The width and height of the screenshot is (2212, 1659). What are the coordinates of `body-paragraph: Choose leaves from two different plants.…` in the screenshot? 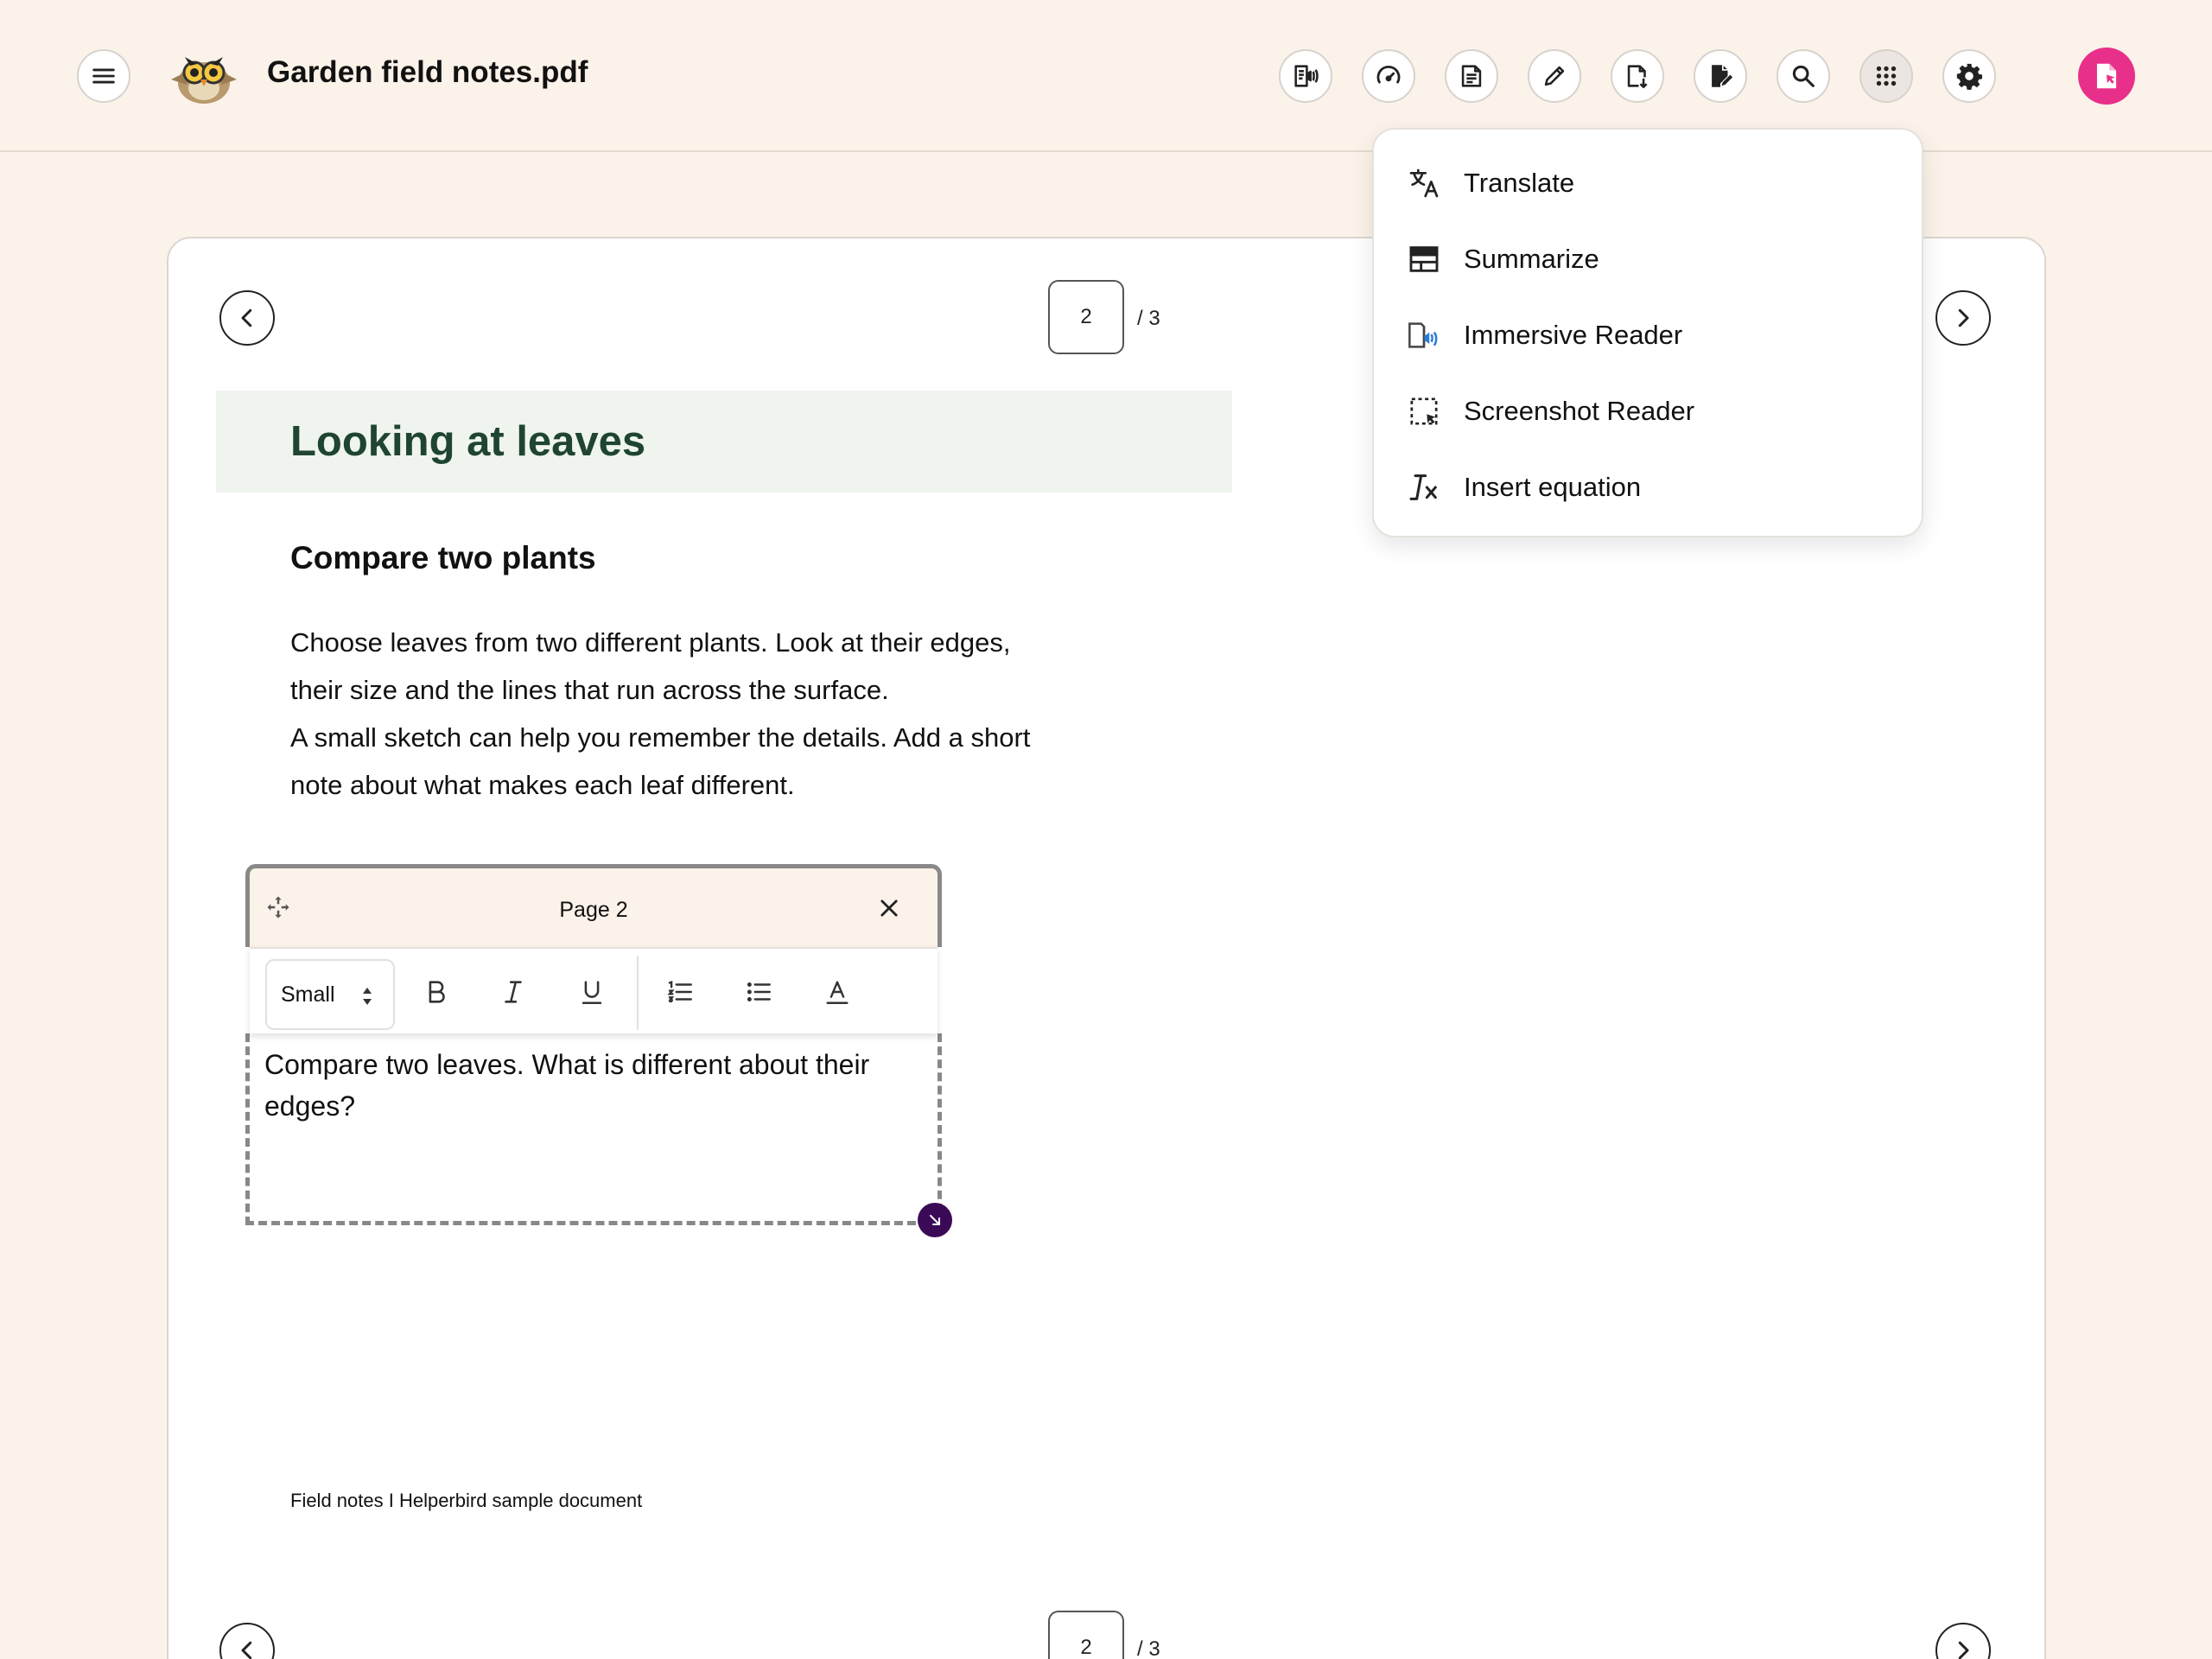 It's located at (687, 714).